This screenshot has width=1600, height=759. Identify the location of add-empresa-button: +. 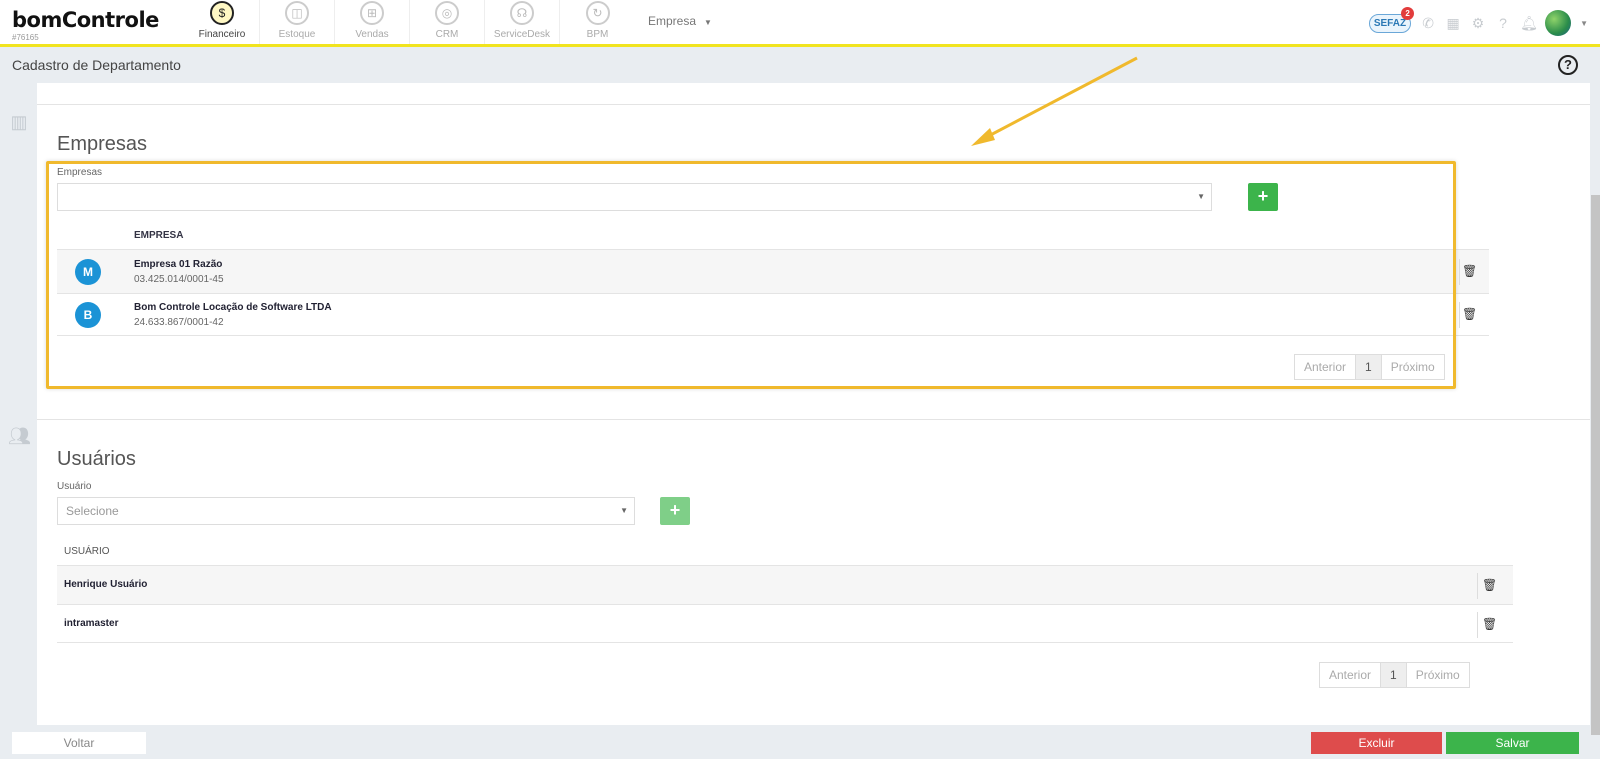
(1263, 197).